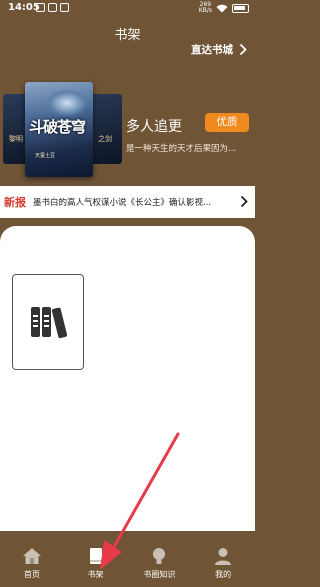 This screenshot has height=587, width=320. I want to click on tab-label: 首页, so click(31, 574).